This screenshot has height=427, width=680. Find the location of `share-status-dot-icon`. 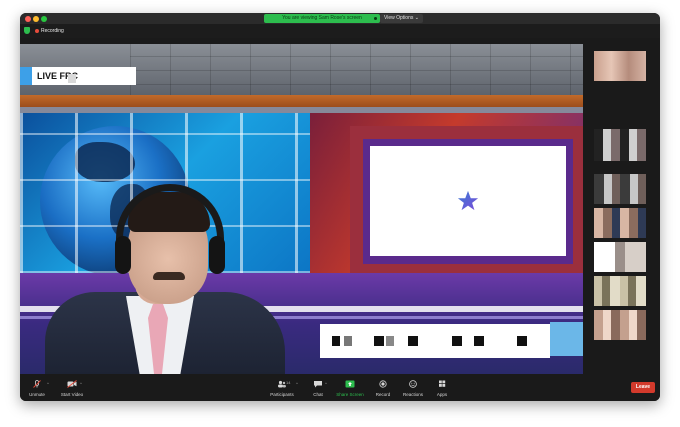

share-status-dot-icon is located at coordinates (375, 18).